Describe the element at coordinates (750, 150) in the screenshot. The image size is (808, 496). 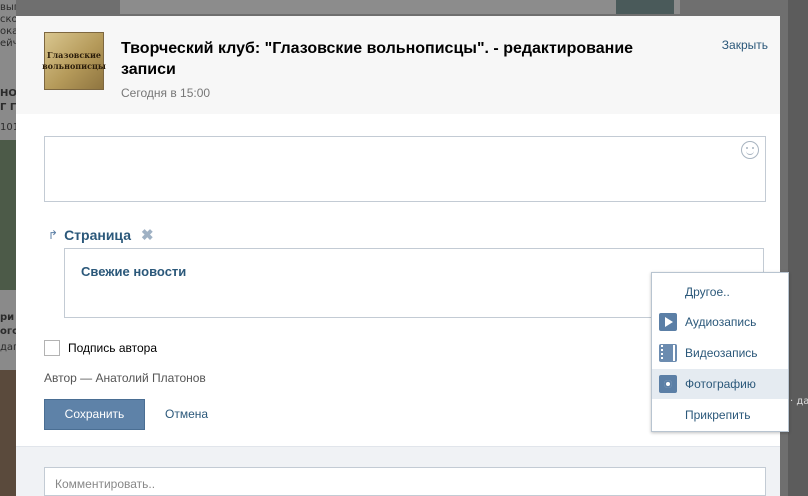
I see `smile-icon` at that location.